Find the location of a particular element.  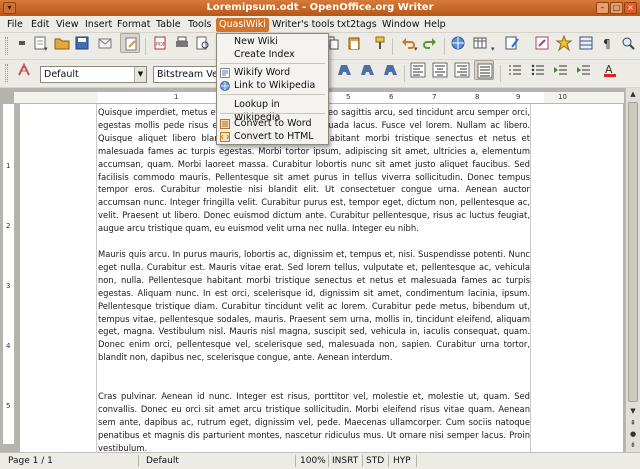

print-button is located at coordinates (182, 43).